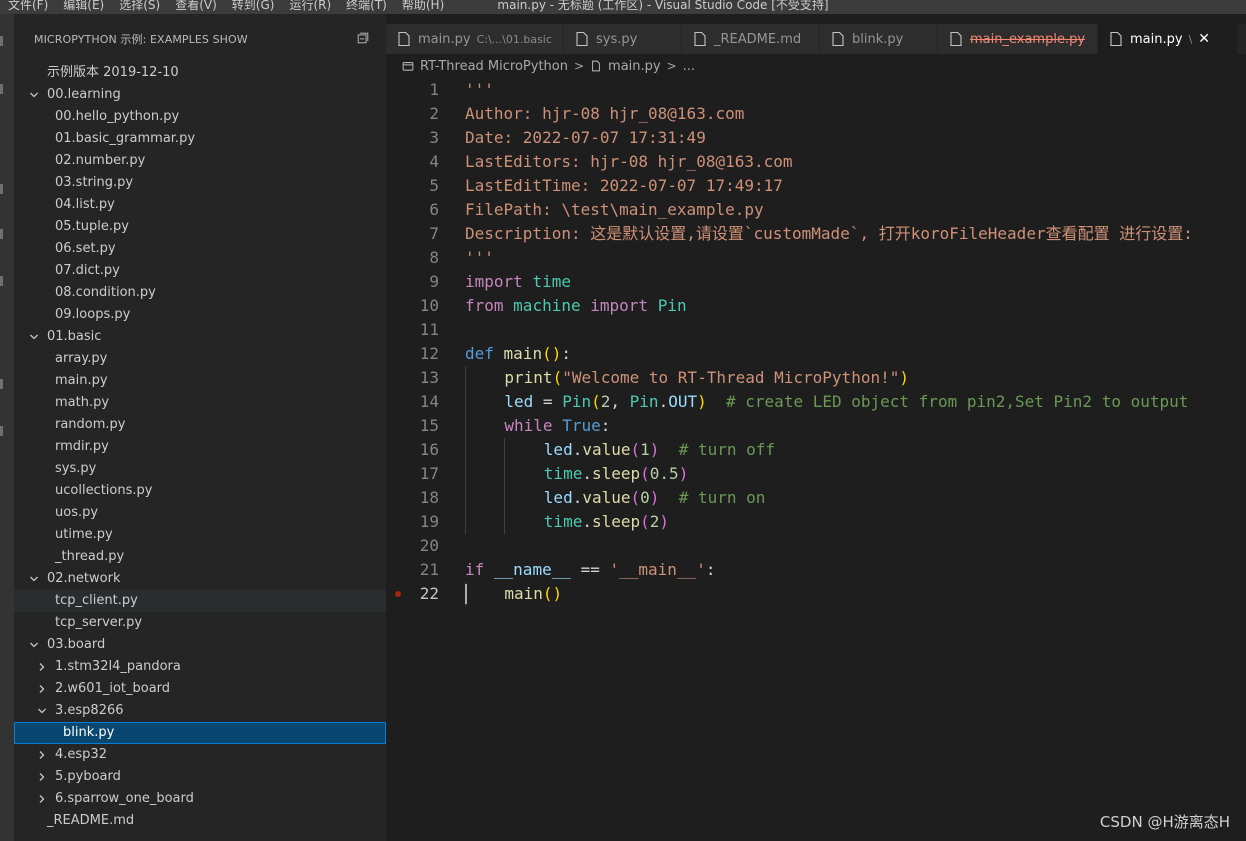 The width and height of the screenshot is (1246, 841). What do you see at coordinates (200, 667) in the screenshot?
I see `tree-folder: 1.stm32l4_pandora` at bounding box center [200, 667].